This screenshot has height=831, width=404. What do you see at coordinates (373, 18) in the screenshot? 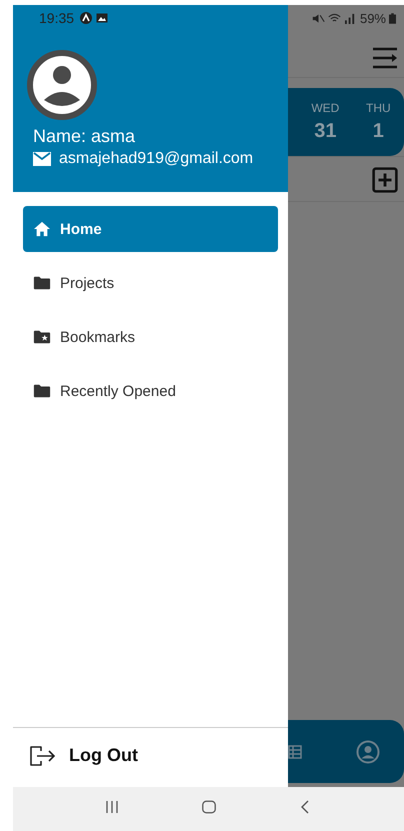
I see `battery-percent: 59%` at bounding box center [373, 18].